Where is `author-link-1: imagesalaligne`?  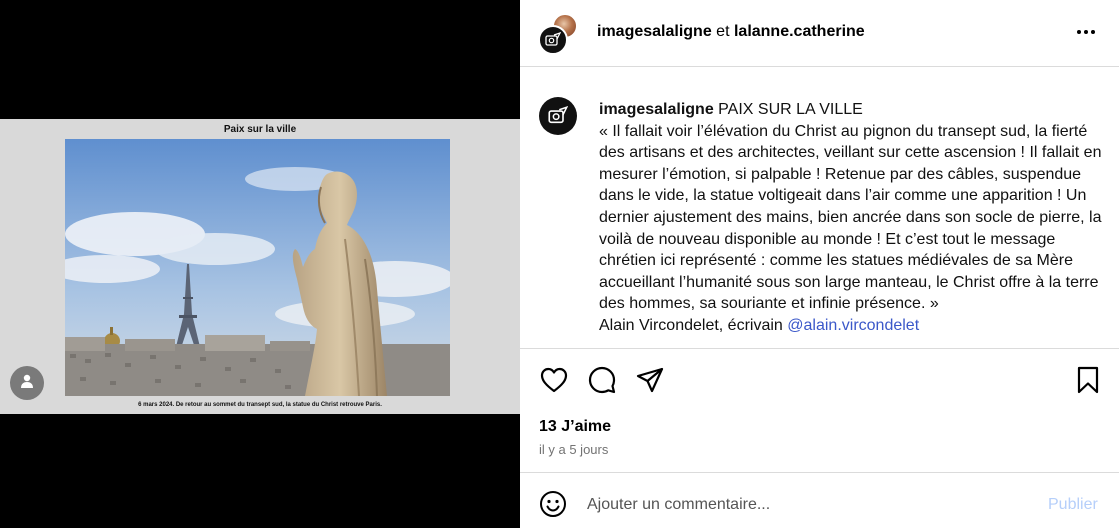
author-link-1: imagesalaligne is located at coordinates (654, 31).